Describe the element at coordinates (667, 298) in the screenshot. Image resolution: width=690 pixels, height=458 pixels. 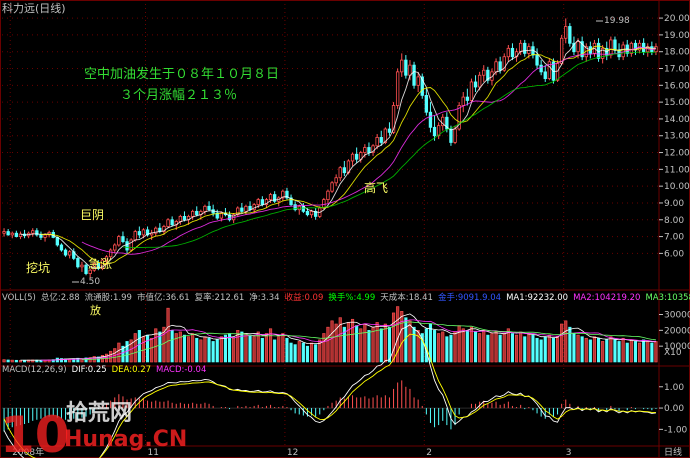
I see `volume-header-item: MA3:103586.40` at that location.